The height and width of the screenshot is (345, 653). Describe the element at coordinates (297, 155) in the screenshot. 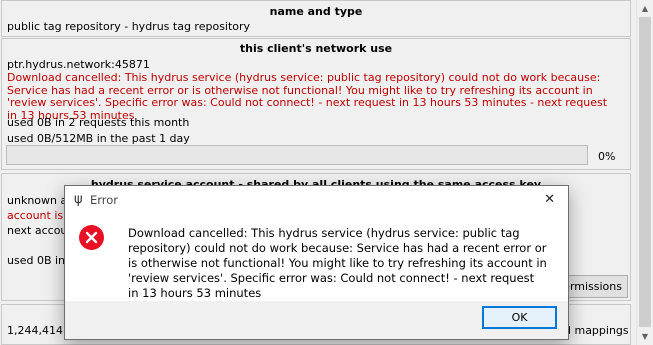

I see `bandwidth-progress-bar` at that location.